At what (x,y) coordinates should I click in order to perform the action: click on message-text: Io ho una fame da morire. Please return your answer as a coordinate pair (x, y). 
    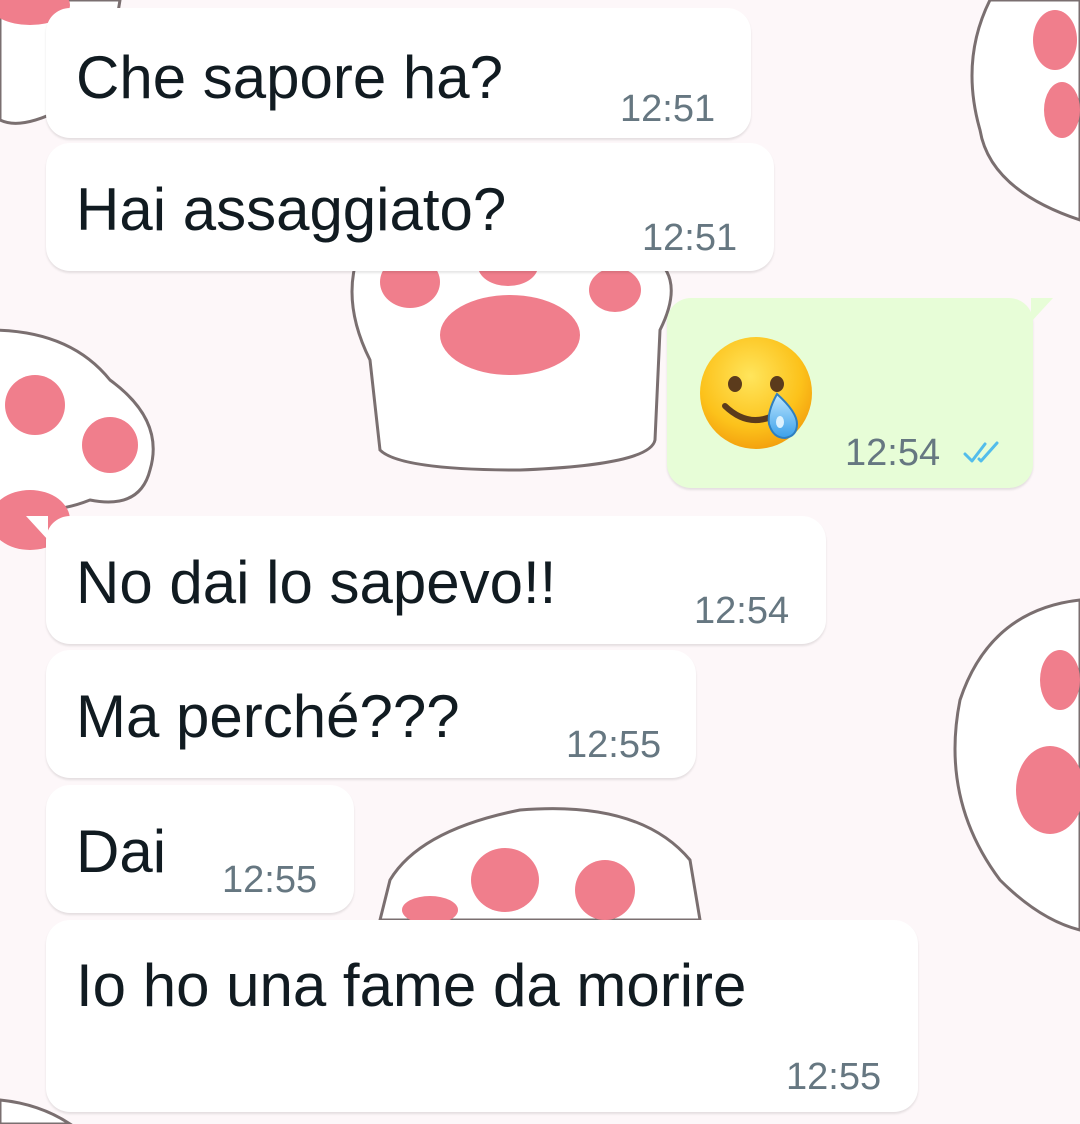
    Looking at the image, I should click on (411, 985).